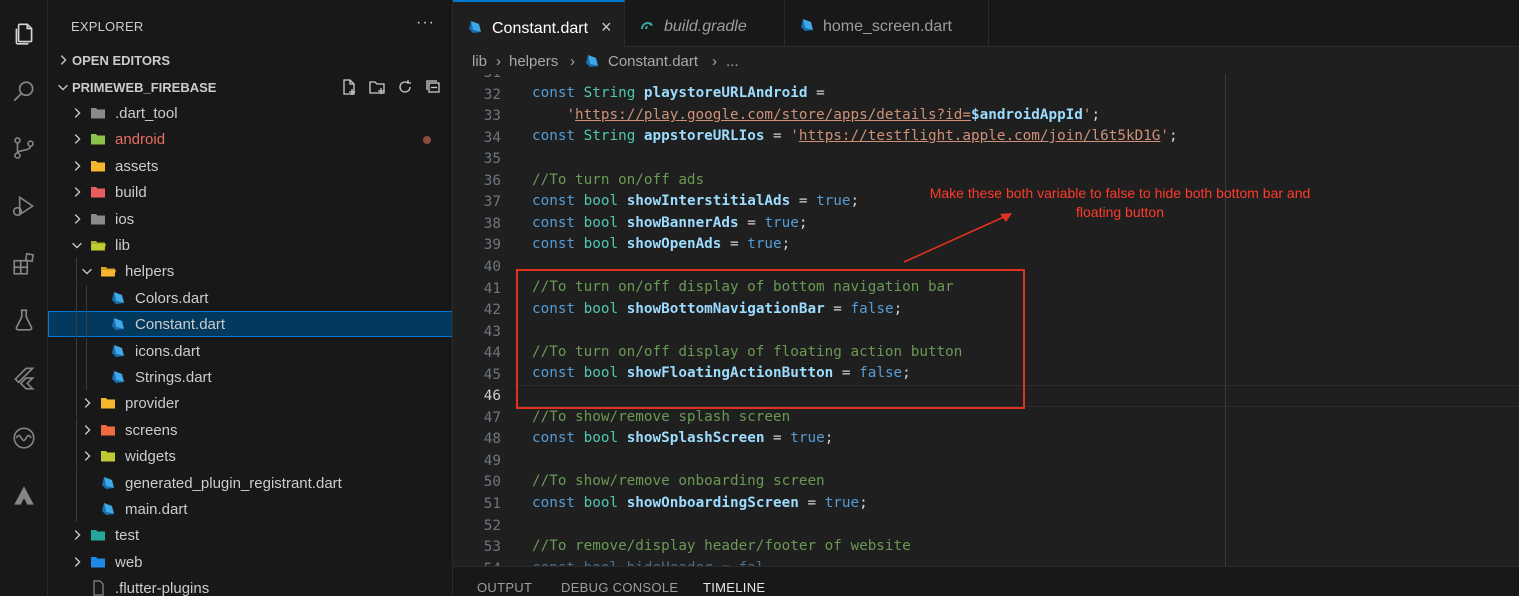 The width and height of the screenshot is (1519, 596). What do you see at coordinates (250, 245) in the screenshot?
I see `tree-folder: lib` at bounding box center [250, 245].